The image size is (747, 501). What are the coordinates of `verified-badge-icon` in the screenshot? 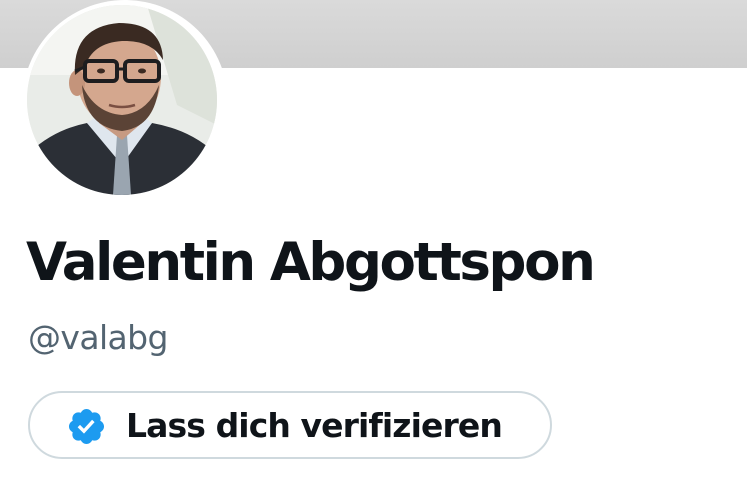 It's located at (86, 426).